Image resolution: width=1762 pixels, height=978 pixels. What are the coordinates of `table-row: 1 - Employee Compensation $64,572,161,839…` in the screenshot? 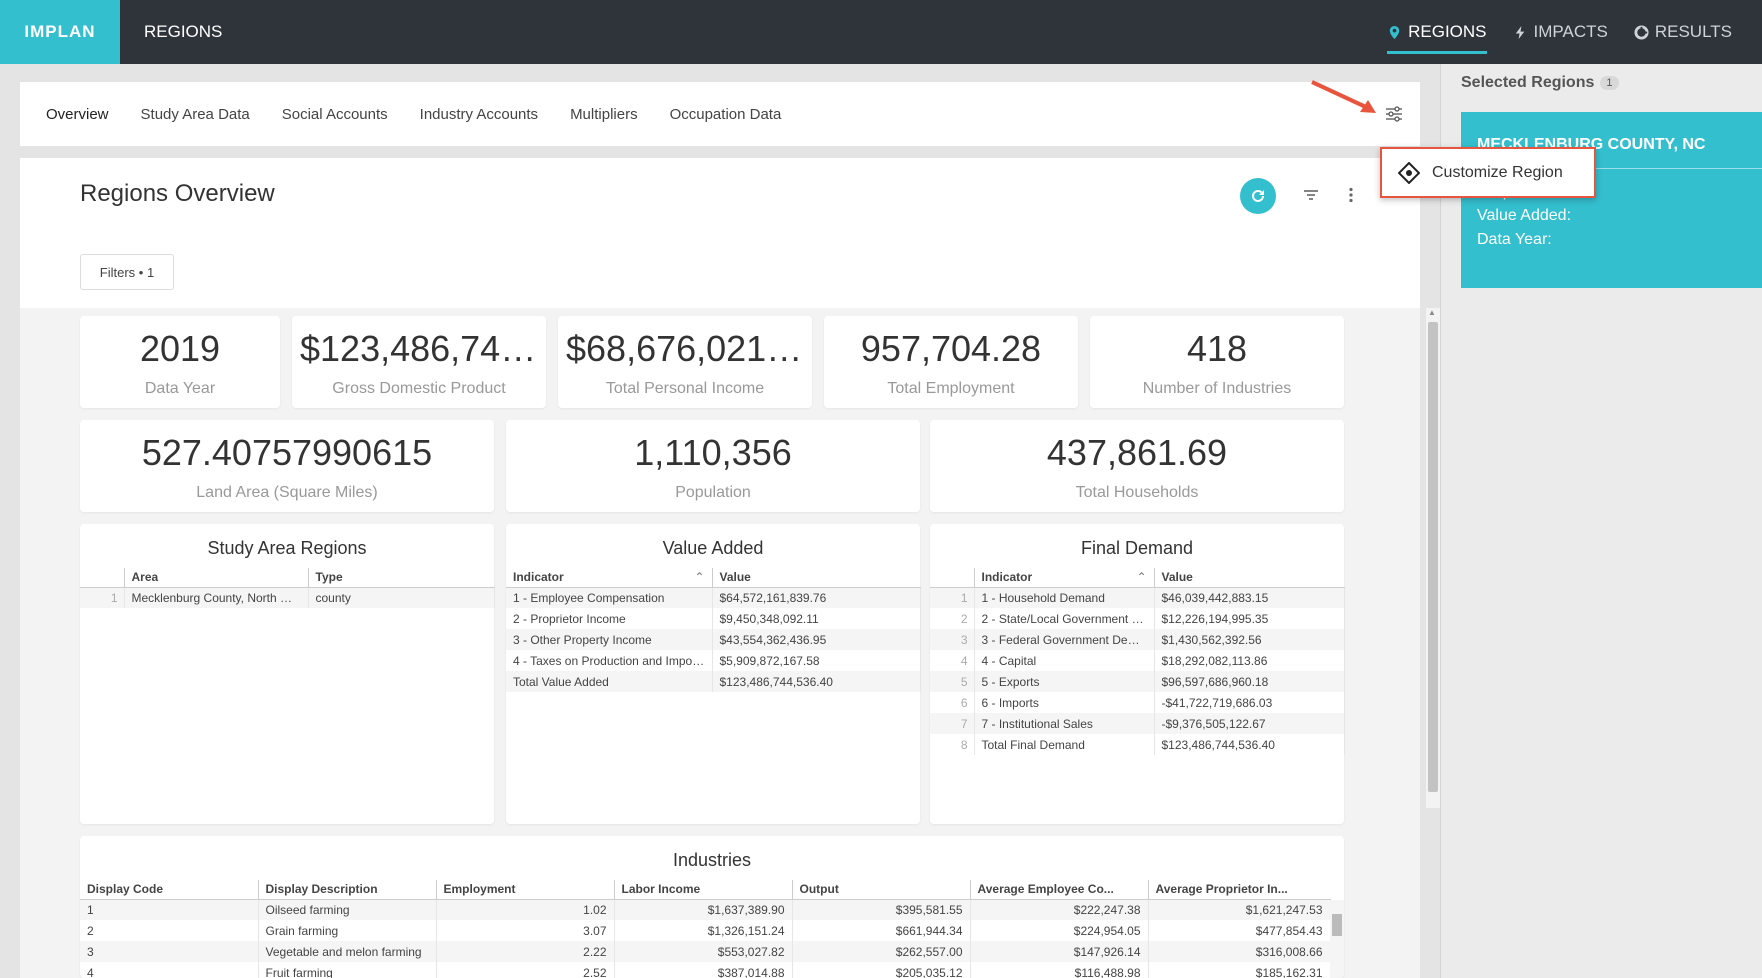 It's located at (713, 597).